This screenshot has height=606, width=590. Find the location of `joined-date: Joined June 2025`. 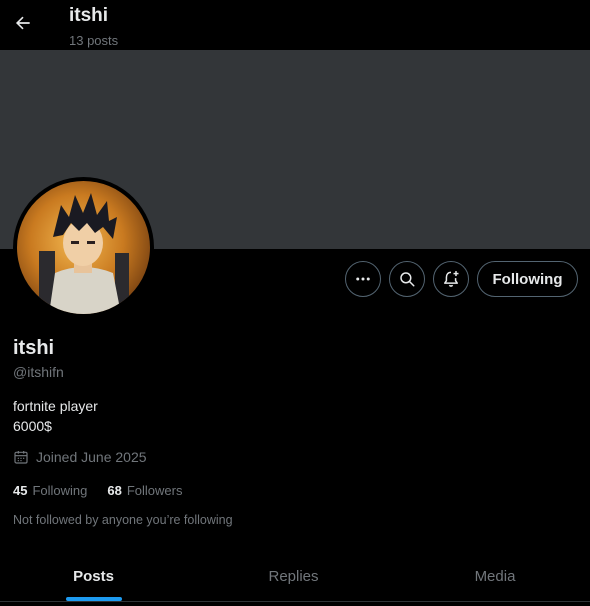

joined-date: Joined June 2025 is located at coordinates (80, 457).